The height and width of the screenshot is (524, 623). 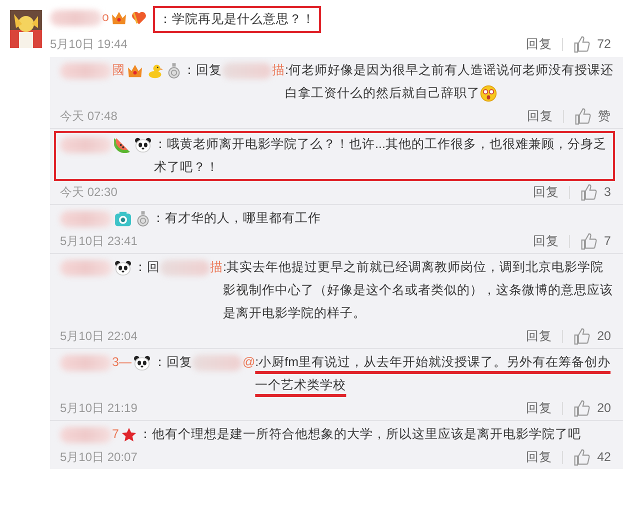 What do you see at coordinates (433, 373) in the screenshot?
I see `comment-text: :小厨fm里有说过，从去年开始就没授课了。另外有在筹备创办一个艺术类学校` at bounding box center [433, 373].